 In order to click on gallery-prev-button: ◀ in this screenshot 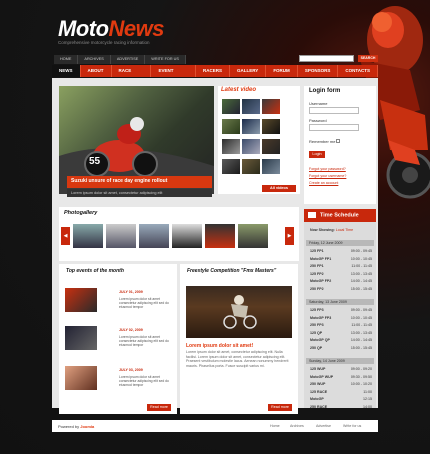, I will do `click(65, 236)`.